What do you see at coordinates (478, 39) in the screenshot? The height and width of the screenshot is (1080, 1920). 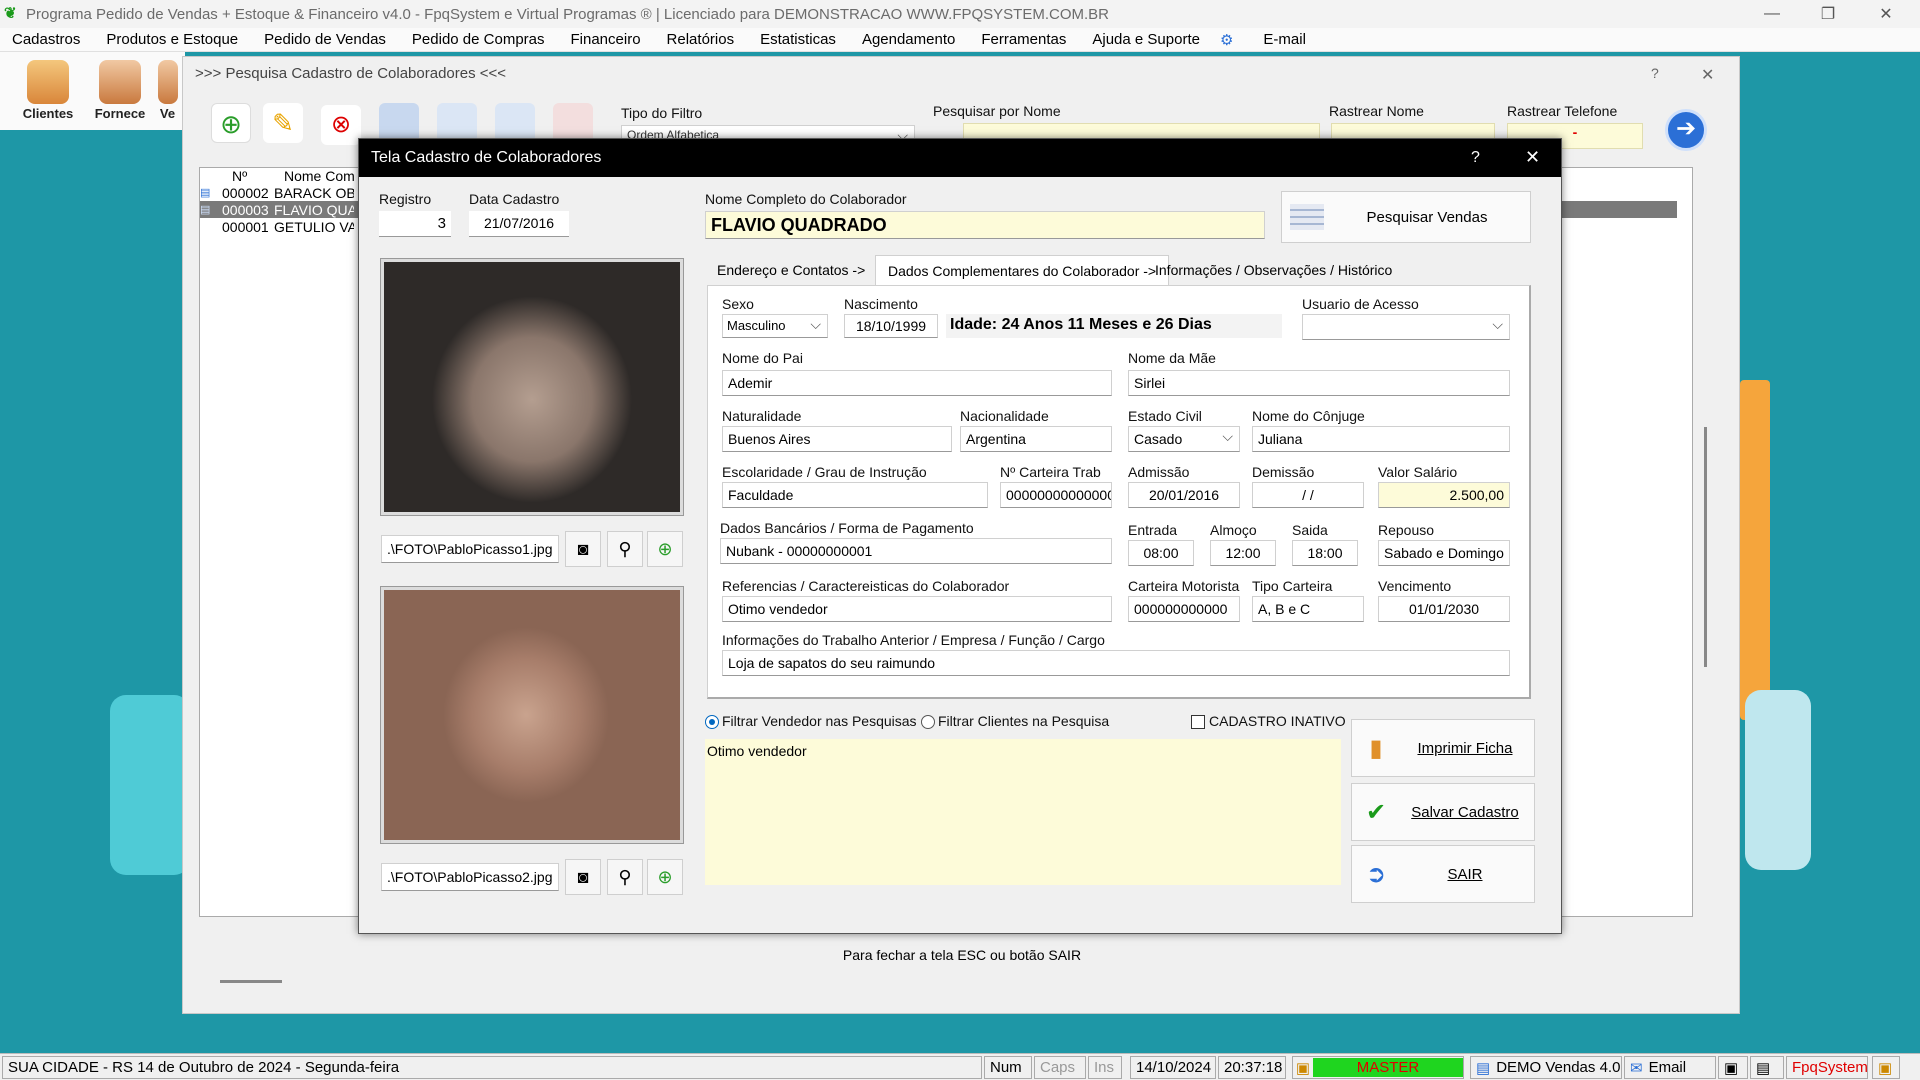 I see `menu-item: Pedido de Compras` at bounding box center [478, 39].